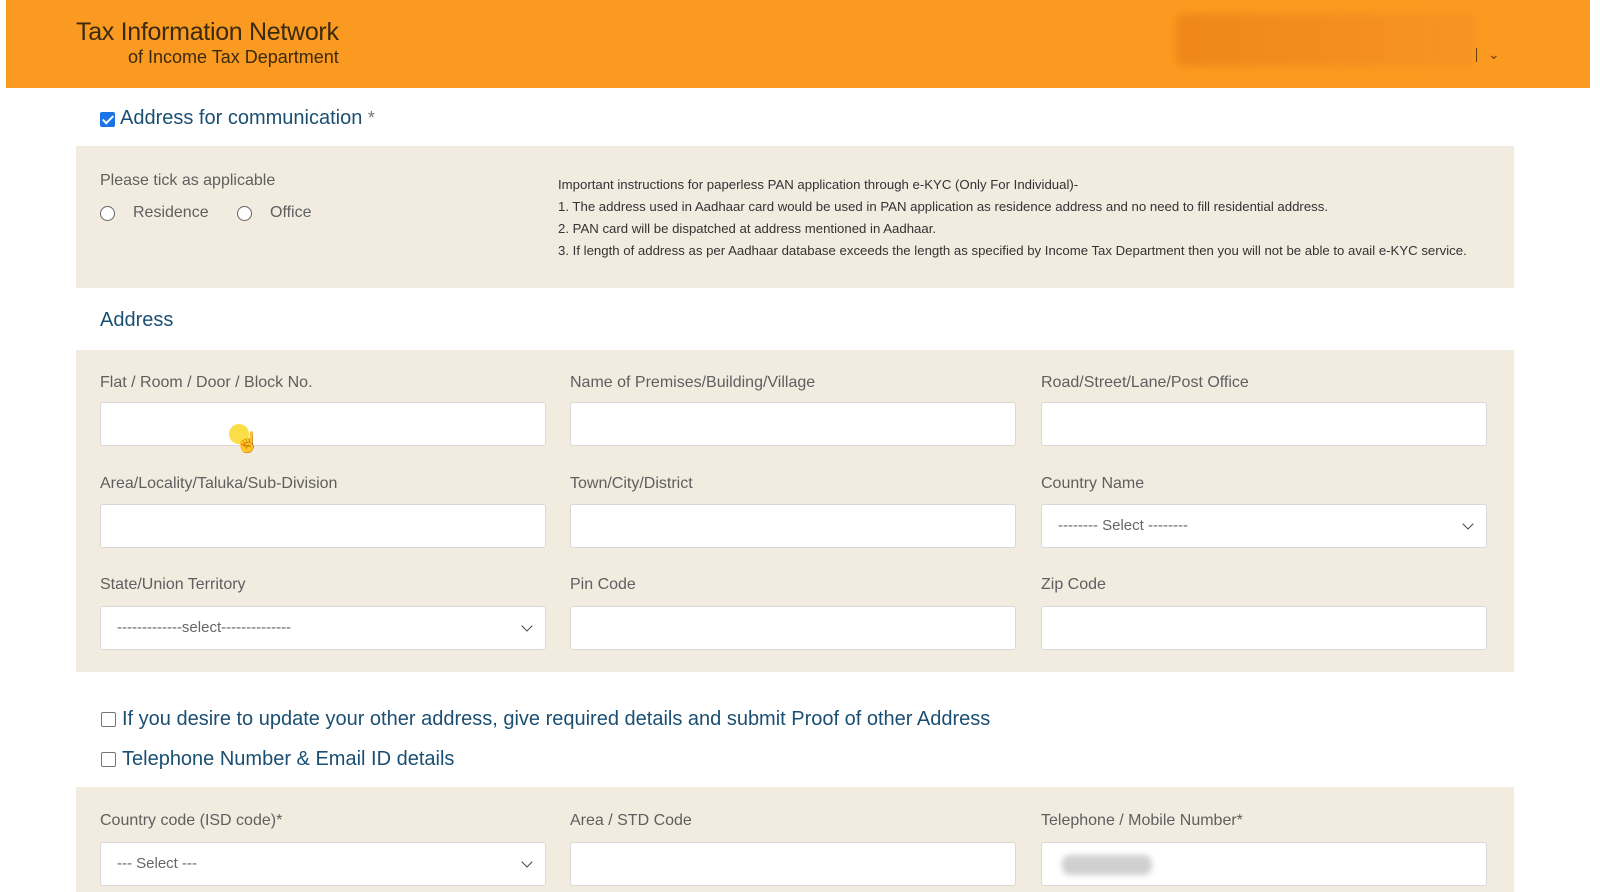 This screenshot has height=892, width=1600. I want to click on town-label: Town/City/District, so click(631, 483).